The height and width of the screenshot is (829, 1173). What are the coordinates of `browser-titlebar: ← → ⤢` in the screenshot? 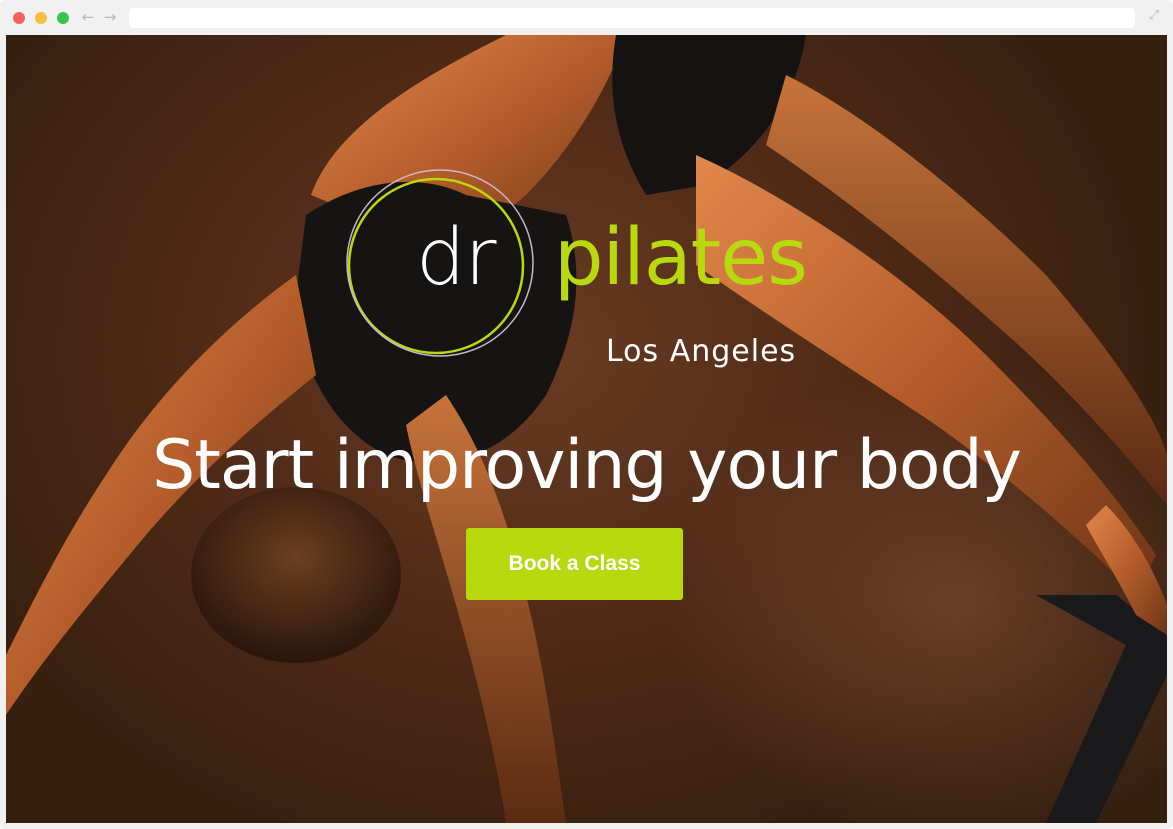 It's located at (586, 17).